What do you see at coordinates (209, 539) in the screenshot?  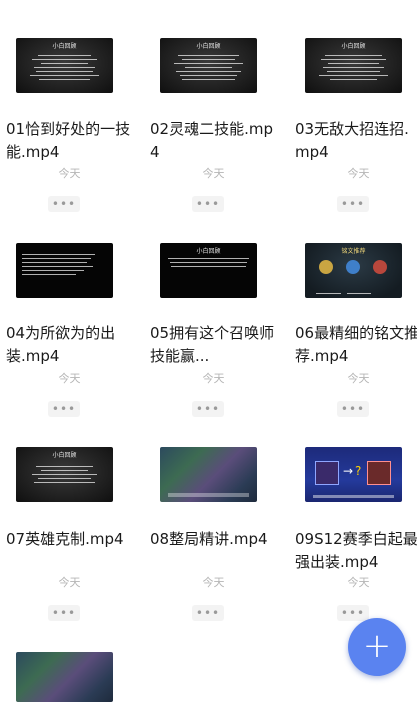 I see `file-name: 08整局精讲.mp4` at bounding box center [209, 539].